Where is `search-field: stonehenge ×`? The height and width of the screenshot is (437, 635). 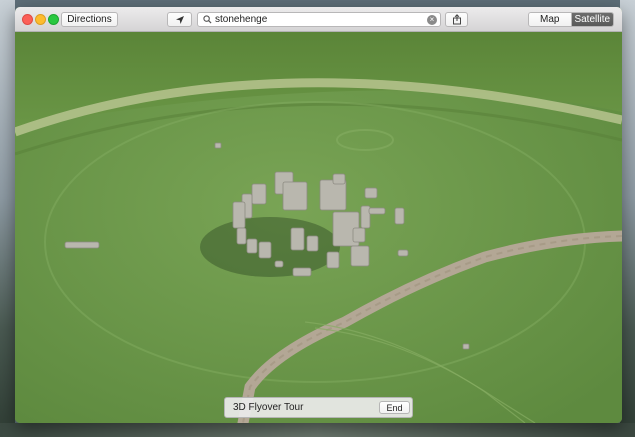 search-field: stonehenge × is located at coordinates (319, 19).